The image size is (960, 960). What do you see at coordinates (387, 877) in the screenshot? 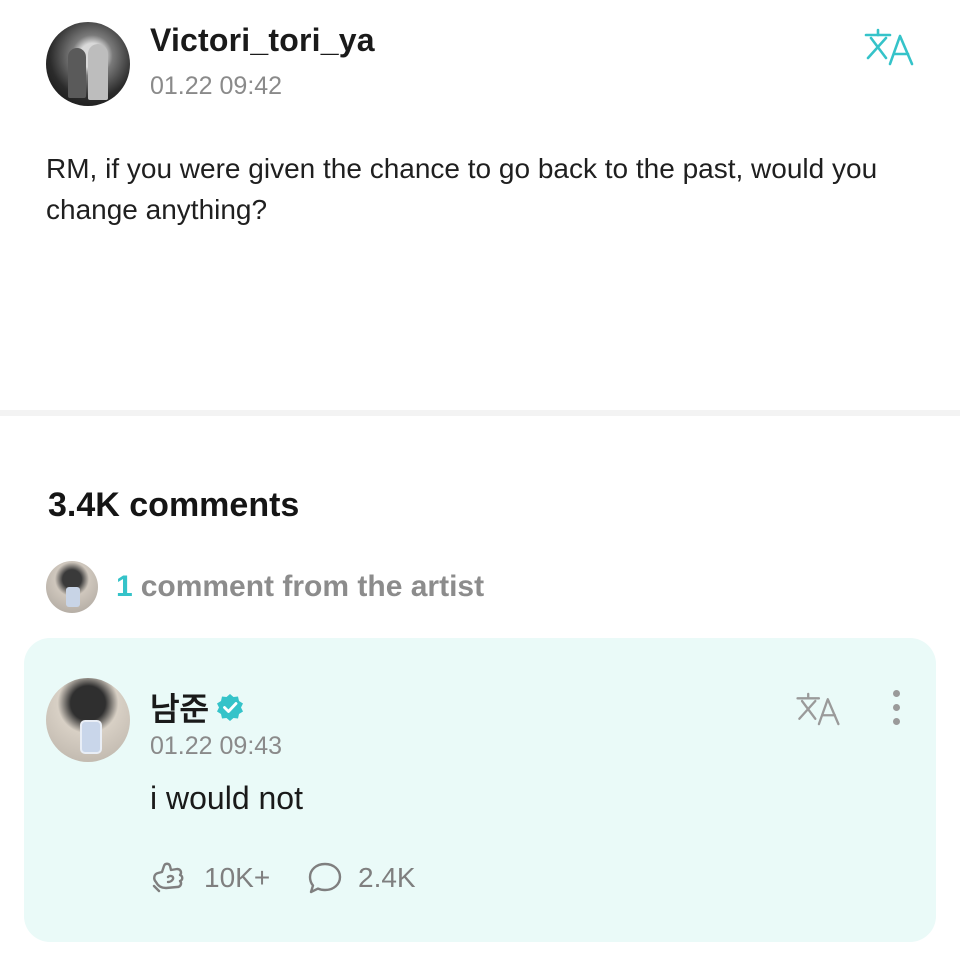
I see `reply-count: 2.4K` at bounding box center [387, 877].